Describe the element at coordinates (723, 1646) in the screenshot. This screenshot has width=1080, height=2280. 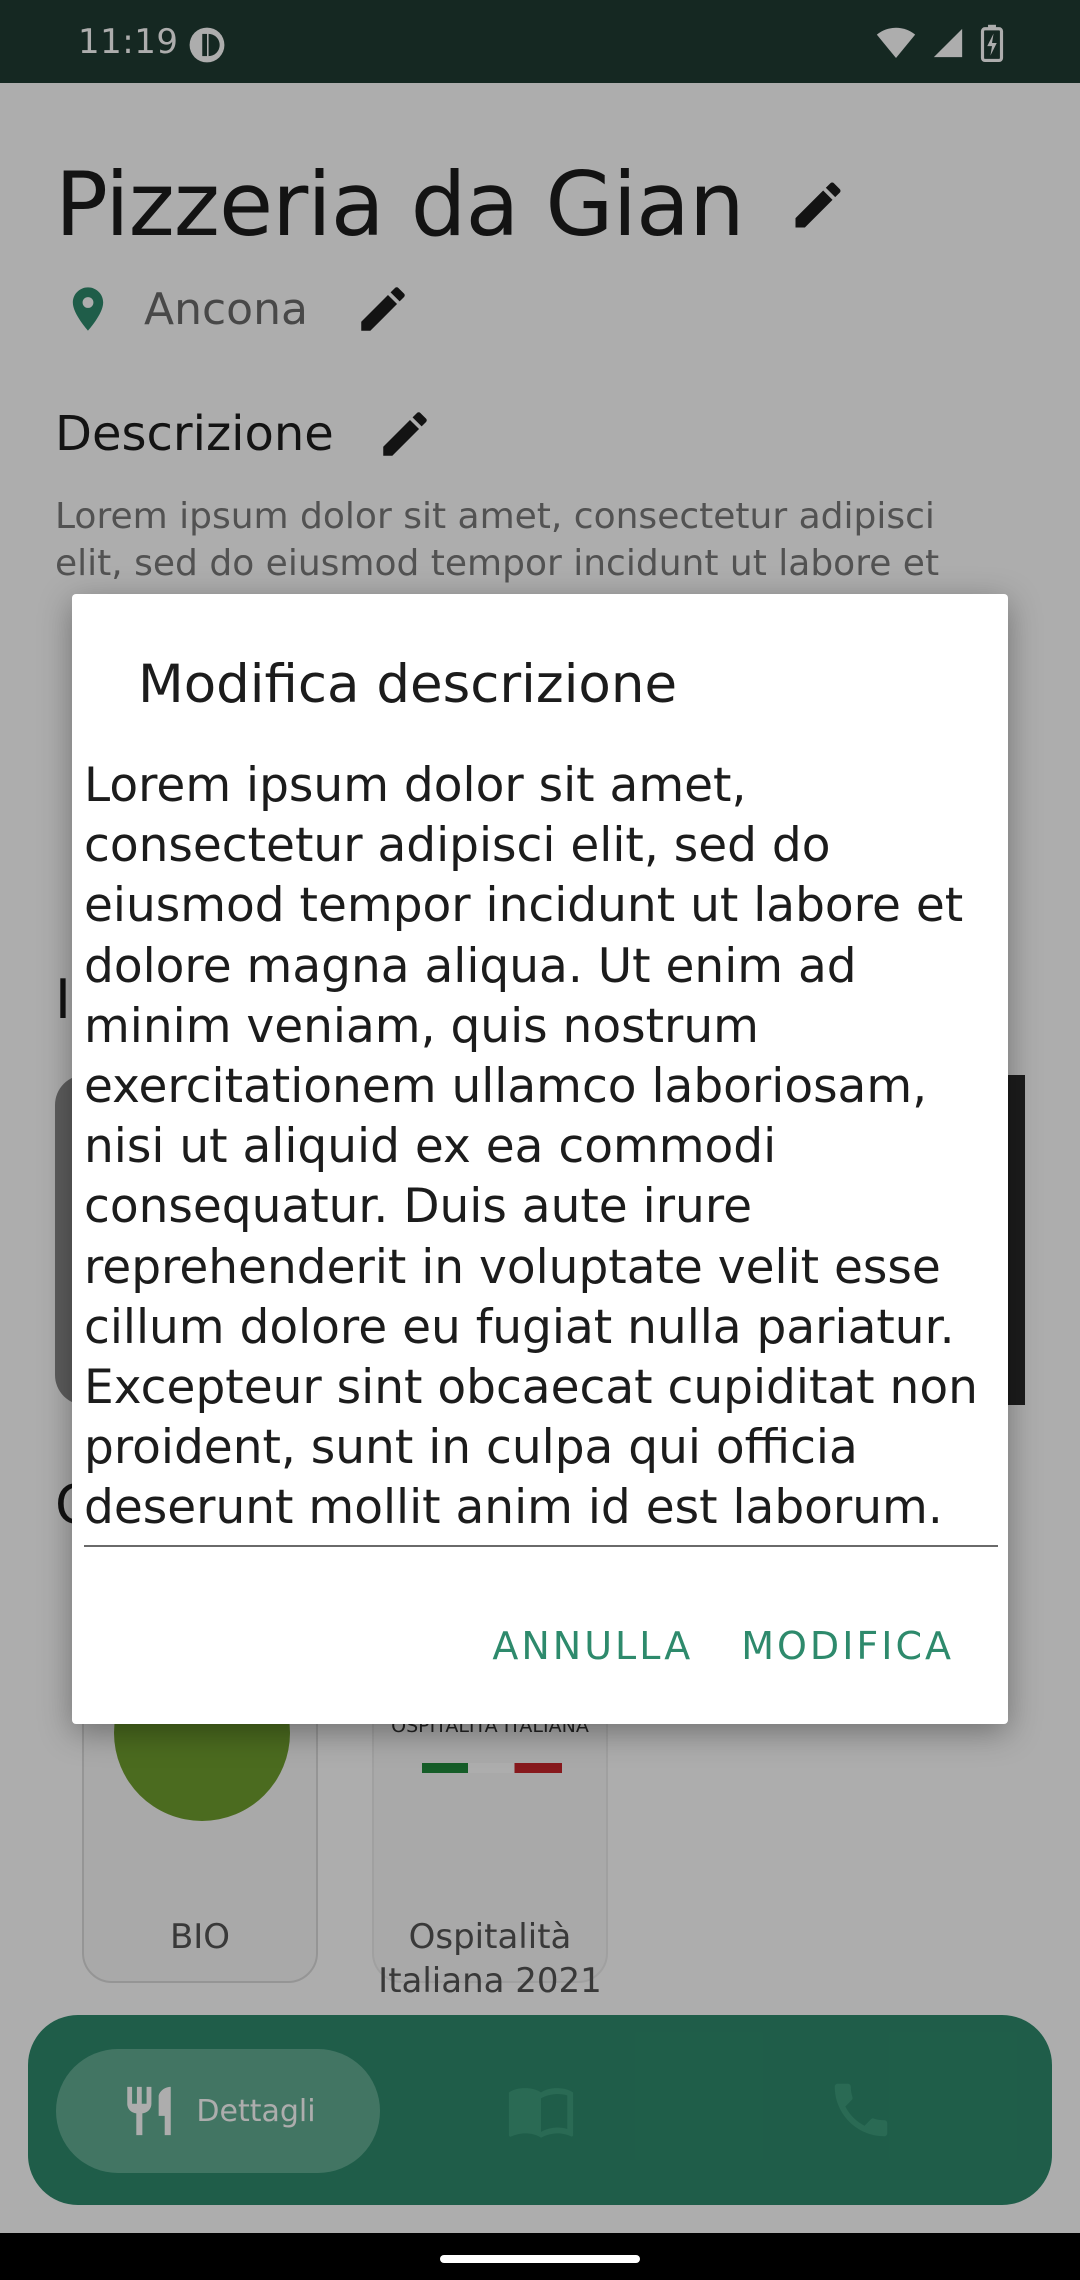
I see `dialog-actions: ANNULLA MODIFICA` at that location.